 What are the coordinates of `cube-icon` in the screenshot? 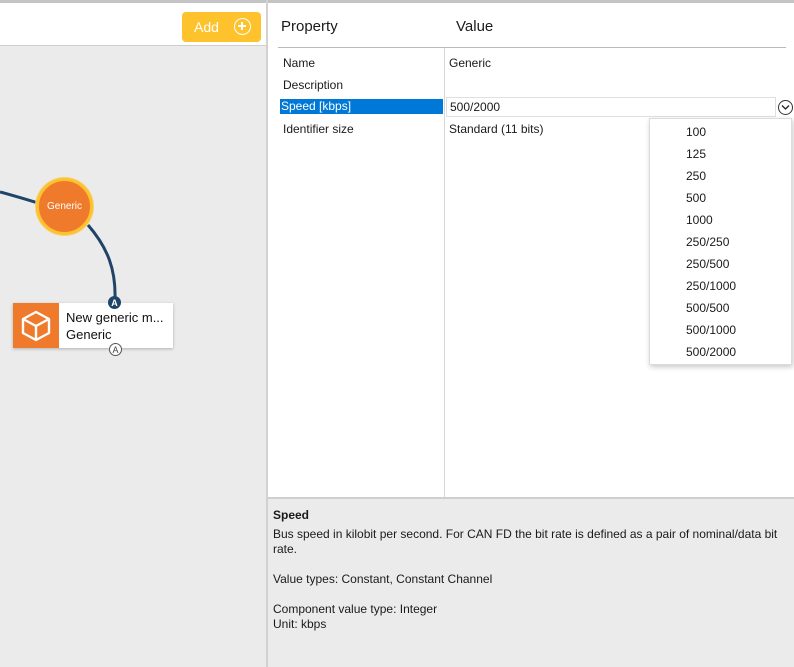 It's located at (36, 325).